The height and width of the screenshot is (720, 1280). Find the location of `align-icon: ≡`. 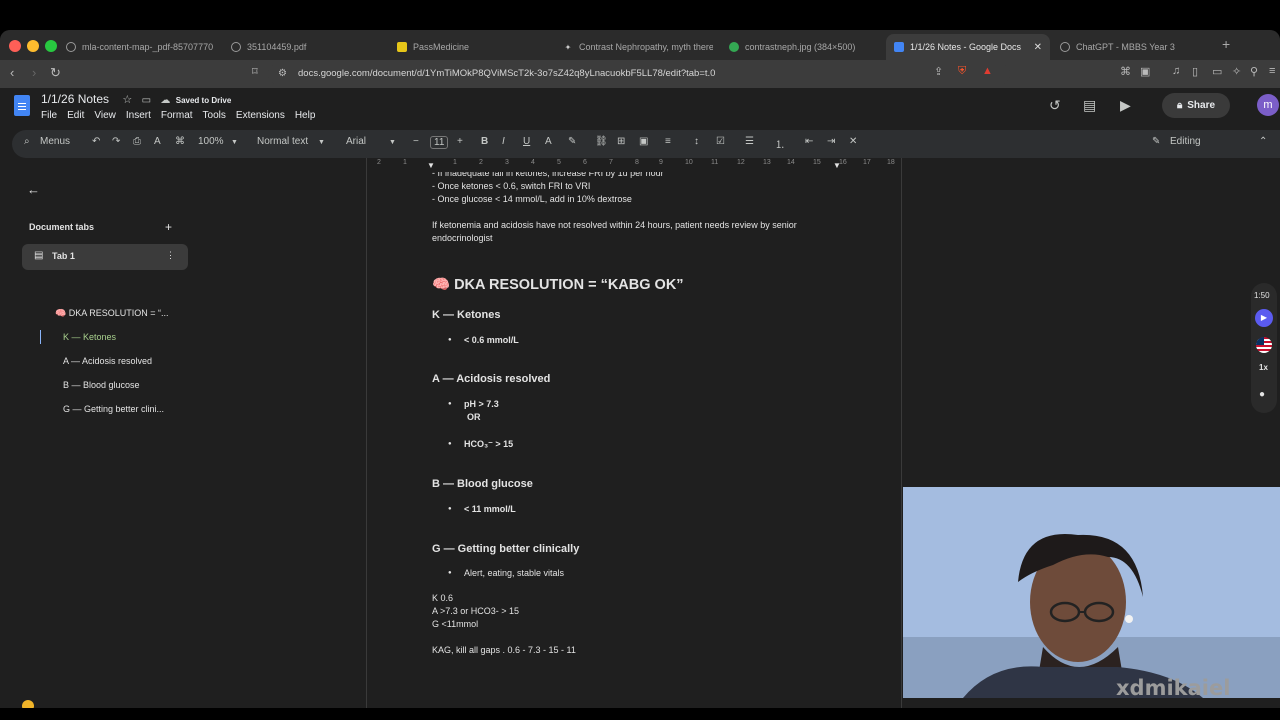

align-icon: ≡ is located at coordinates (668, 141).